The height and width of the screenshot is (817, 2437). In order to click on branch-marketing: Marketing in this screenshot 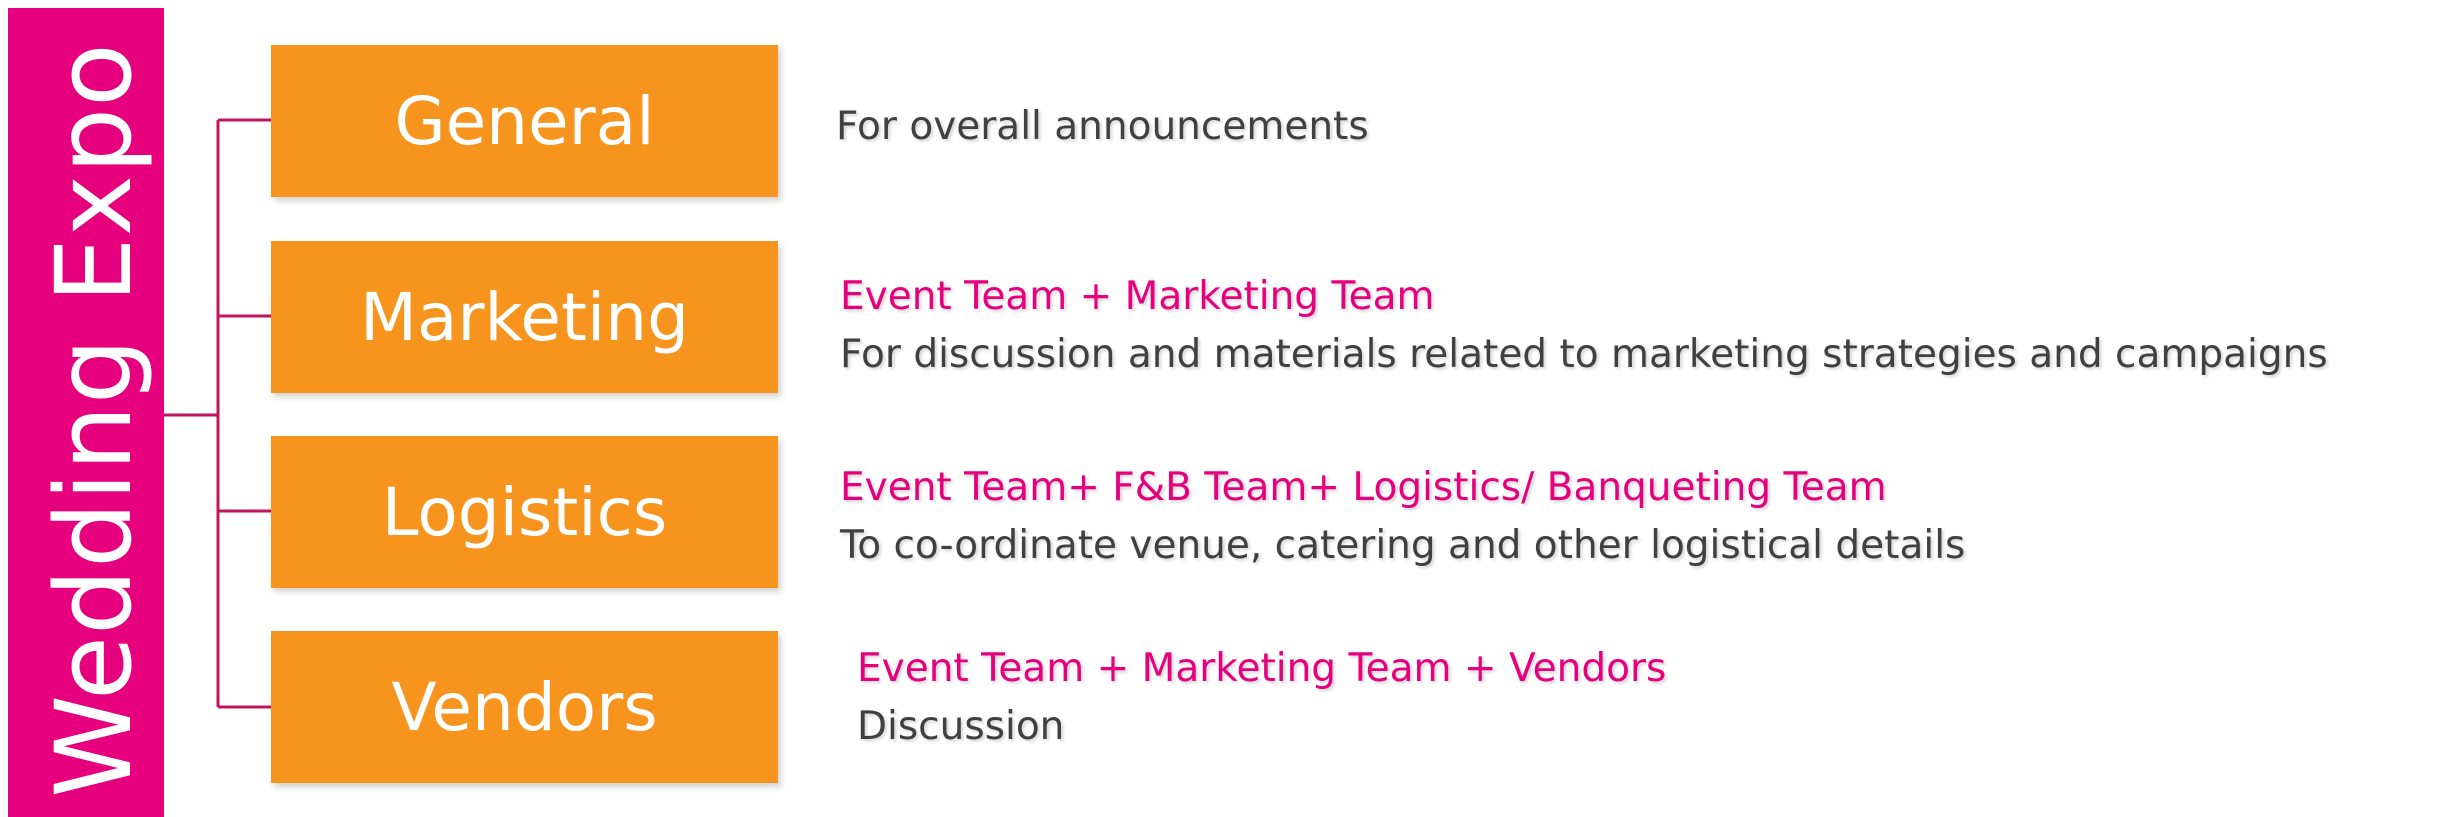, I will do `click(524, 317)`.